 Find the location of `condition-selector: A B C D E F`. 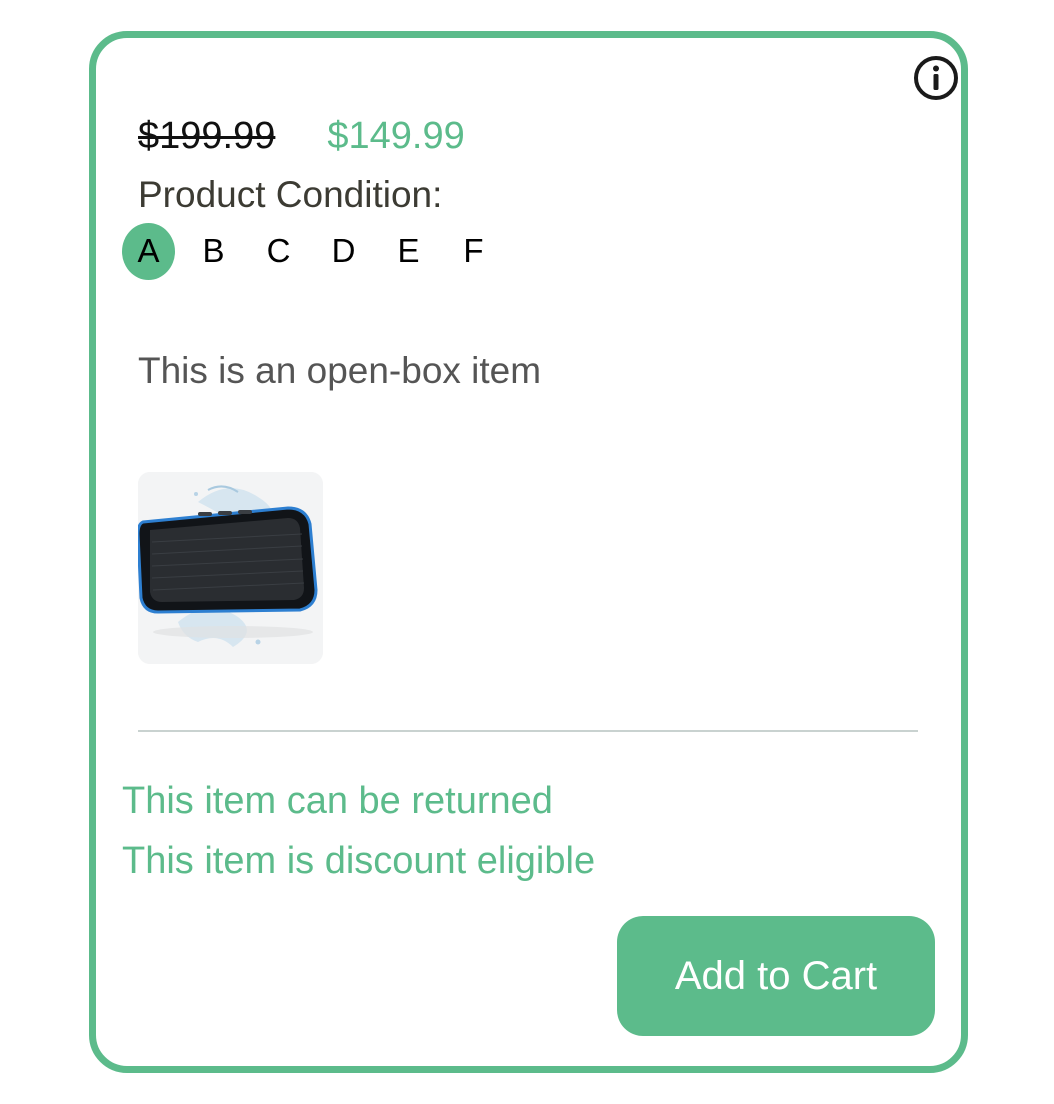

condition-selector: A B C D E F is located at coordinates (317, 251).